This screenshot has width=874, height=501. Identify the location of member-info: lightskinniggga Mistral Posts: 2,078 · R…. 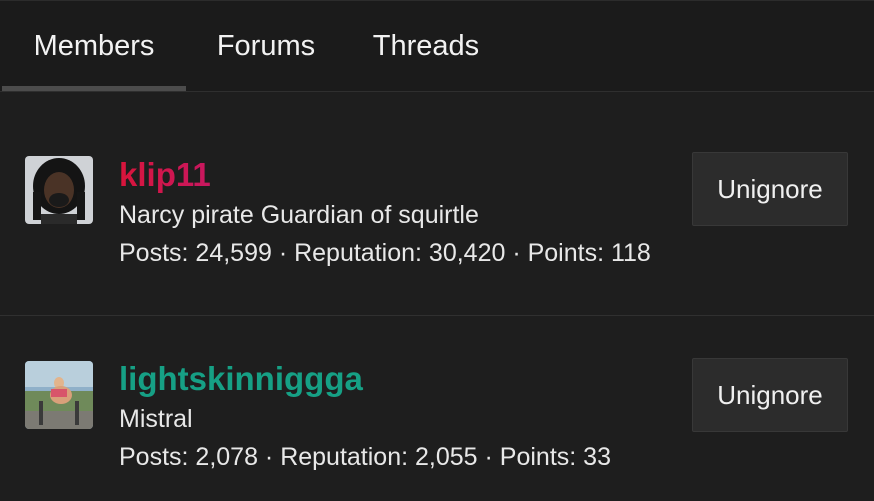
(365, 416).